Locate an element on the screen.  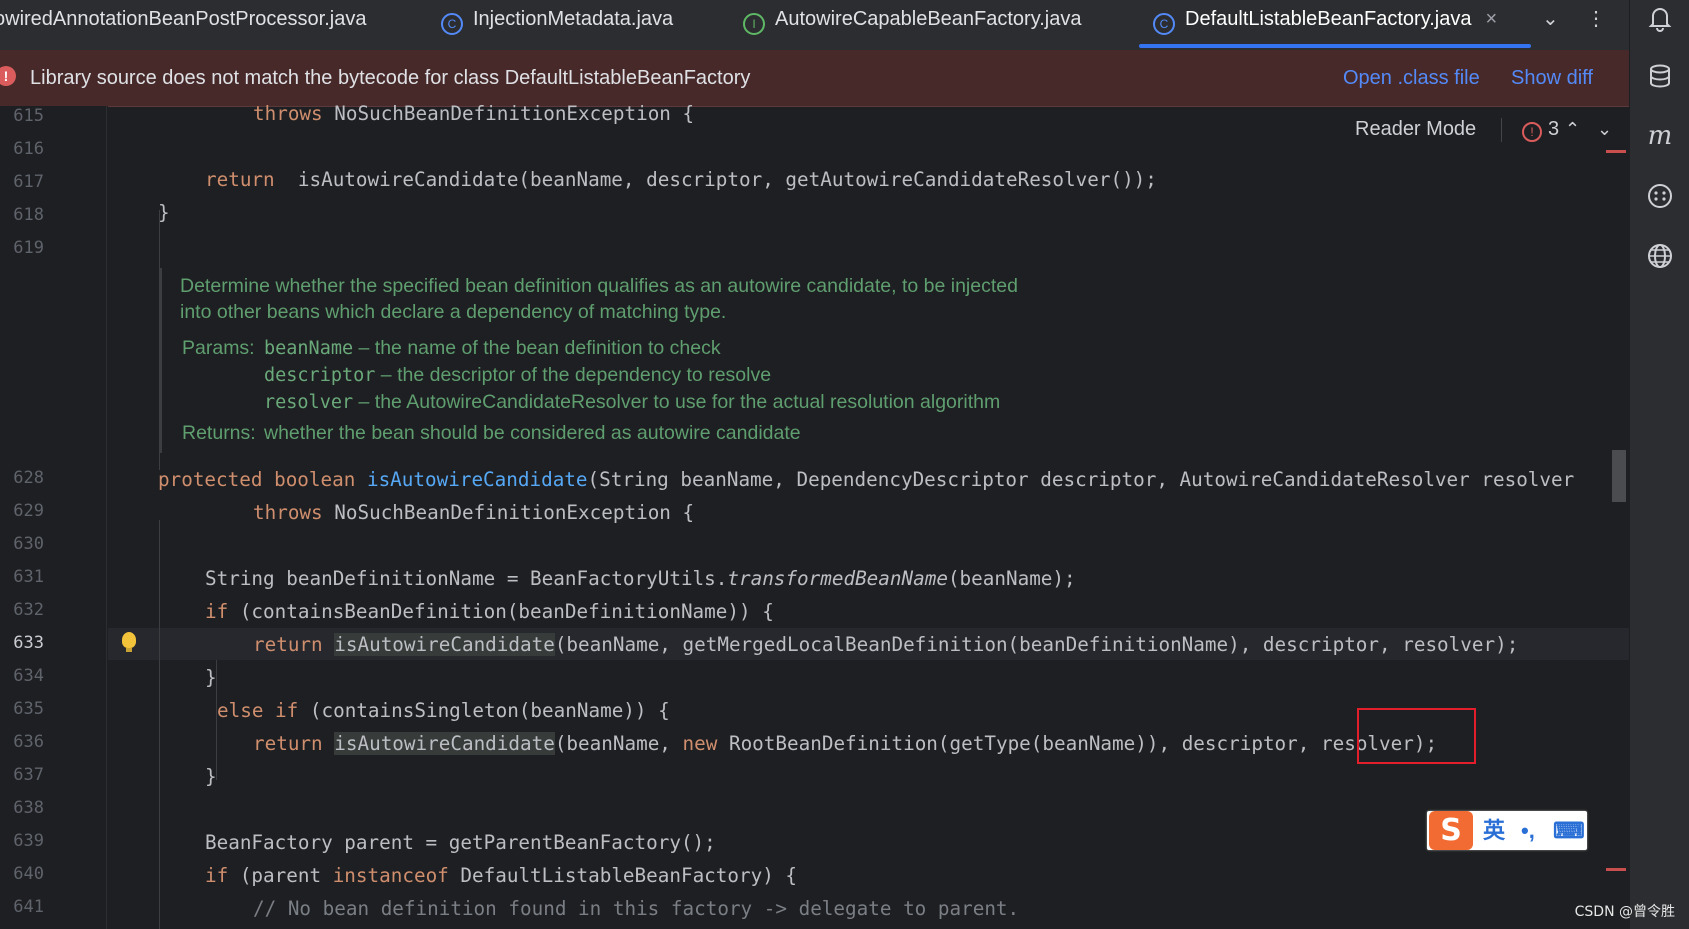
line-number: 629 is located at coordinates (28, 511).